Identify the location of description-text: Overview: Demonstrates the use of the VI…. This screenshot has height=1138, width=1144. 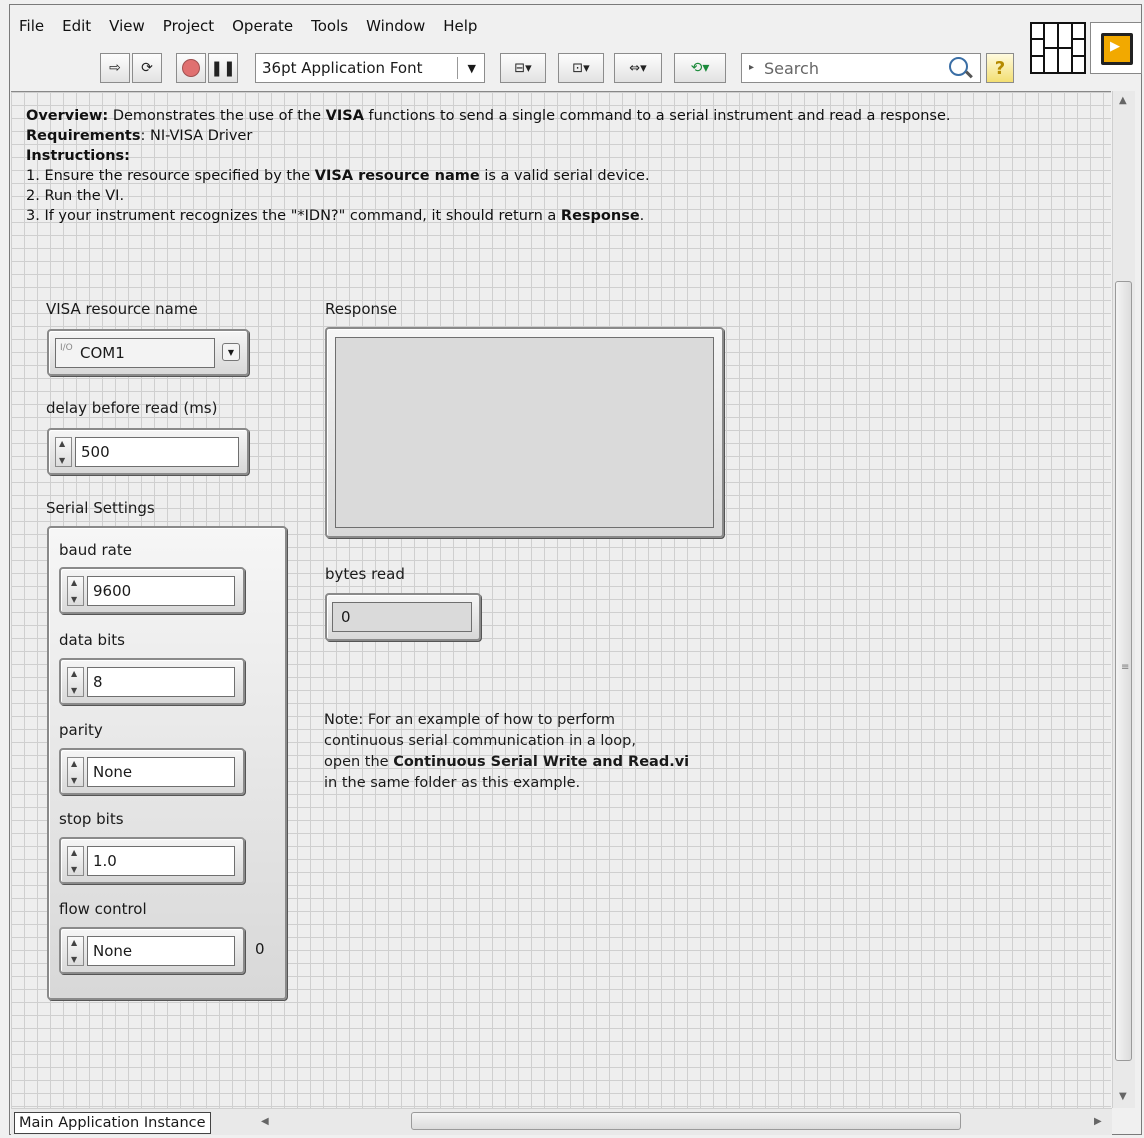
(536, 166).